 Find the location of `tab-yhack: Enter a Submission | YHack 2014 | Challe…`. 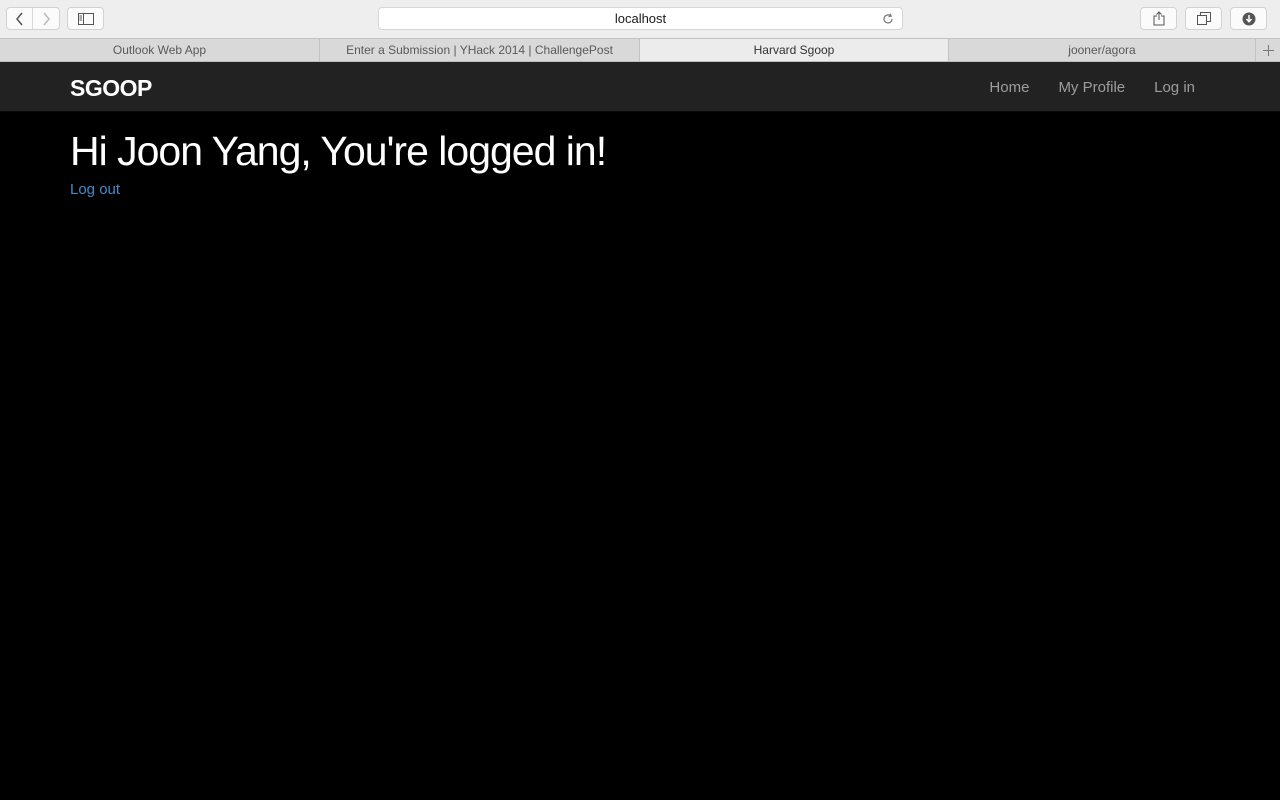

tab-yhack: Enter a Submission | YHack 2014 | Challe… is located at coordinates (480, 50).